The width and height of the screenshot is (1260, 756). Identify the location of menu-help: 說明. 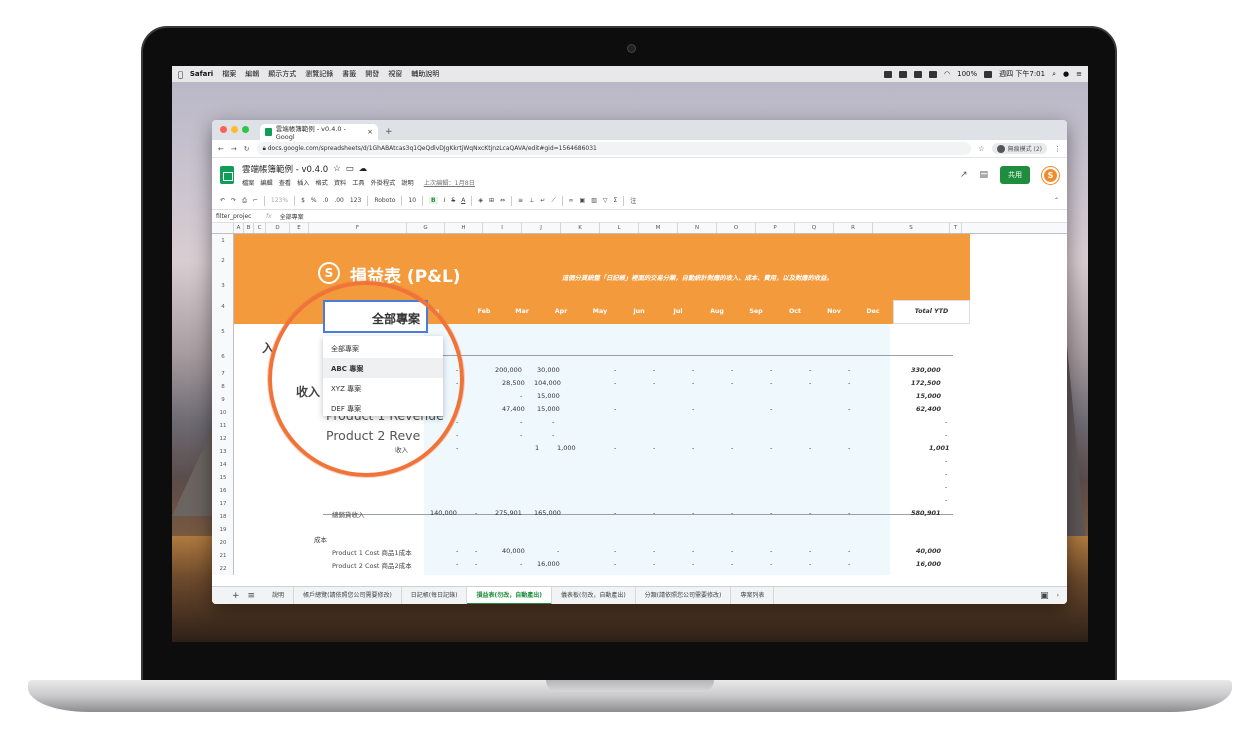
(407, 182).